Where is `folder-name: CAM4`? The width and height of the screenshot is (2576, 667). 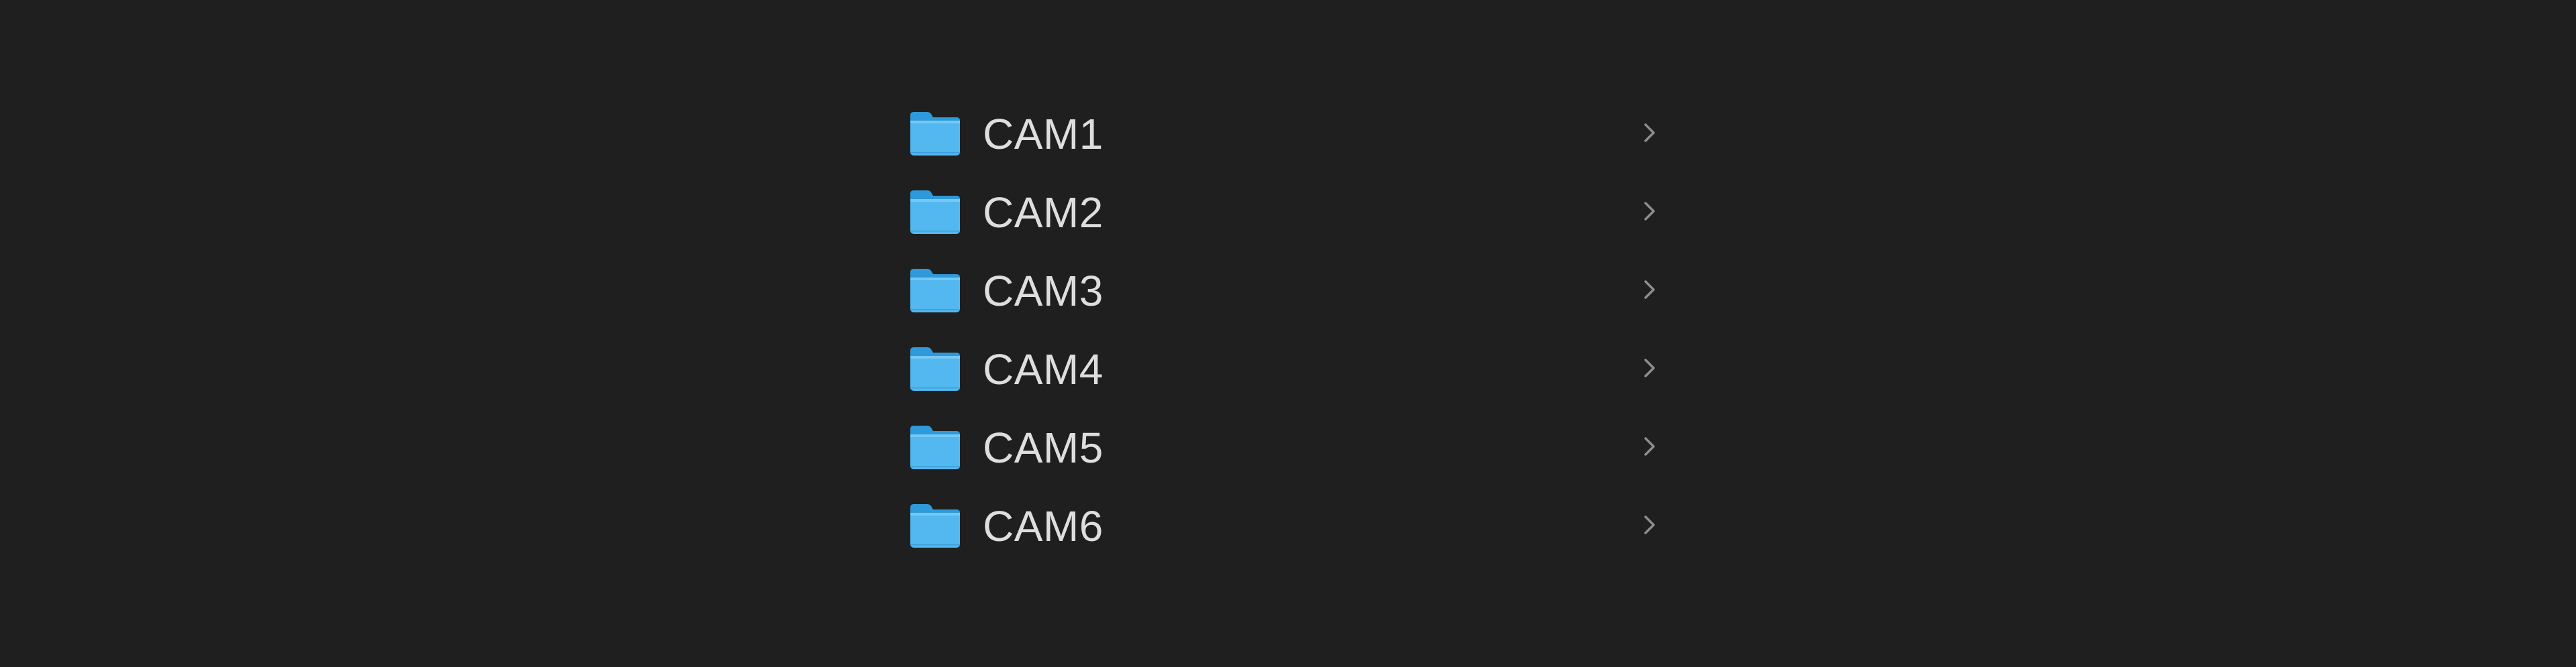
folder-name: CAM4 is located at coordinates (1043, 369).